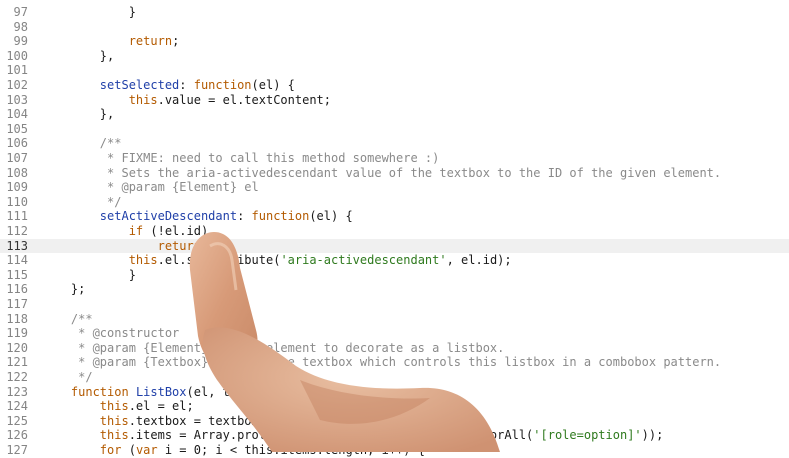 The height and width of the screenshot is (458, 789). I want to click on code-line-106: 106 /**, so click(394, 143).